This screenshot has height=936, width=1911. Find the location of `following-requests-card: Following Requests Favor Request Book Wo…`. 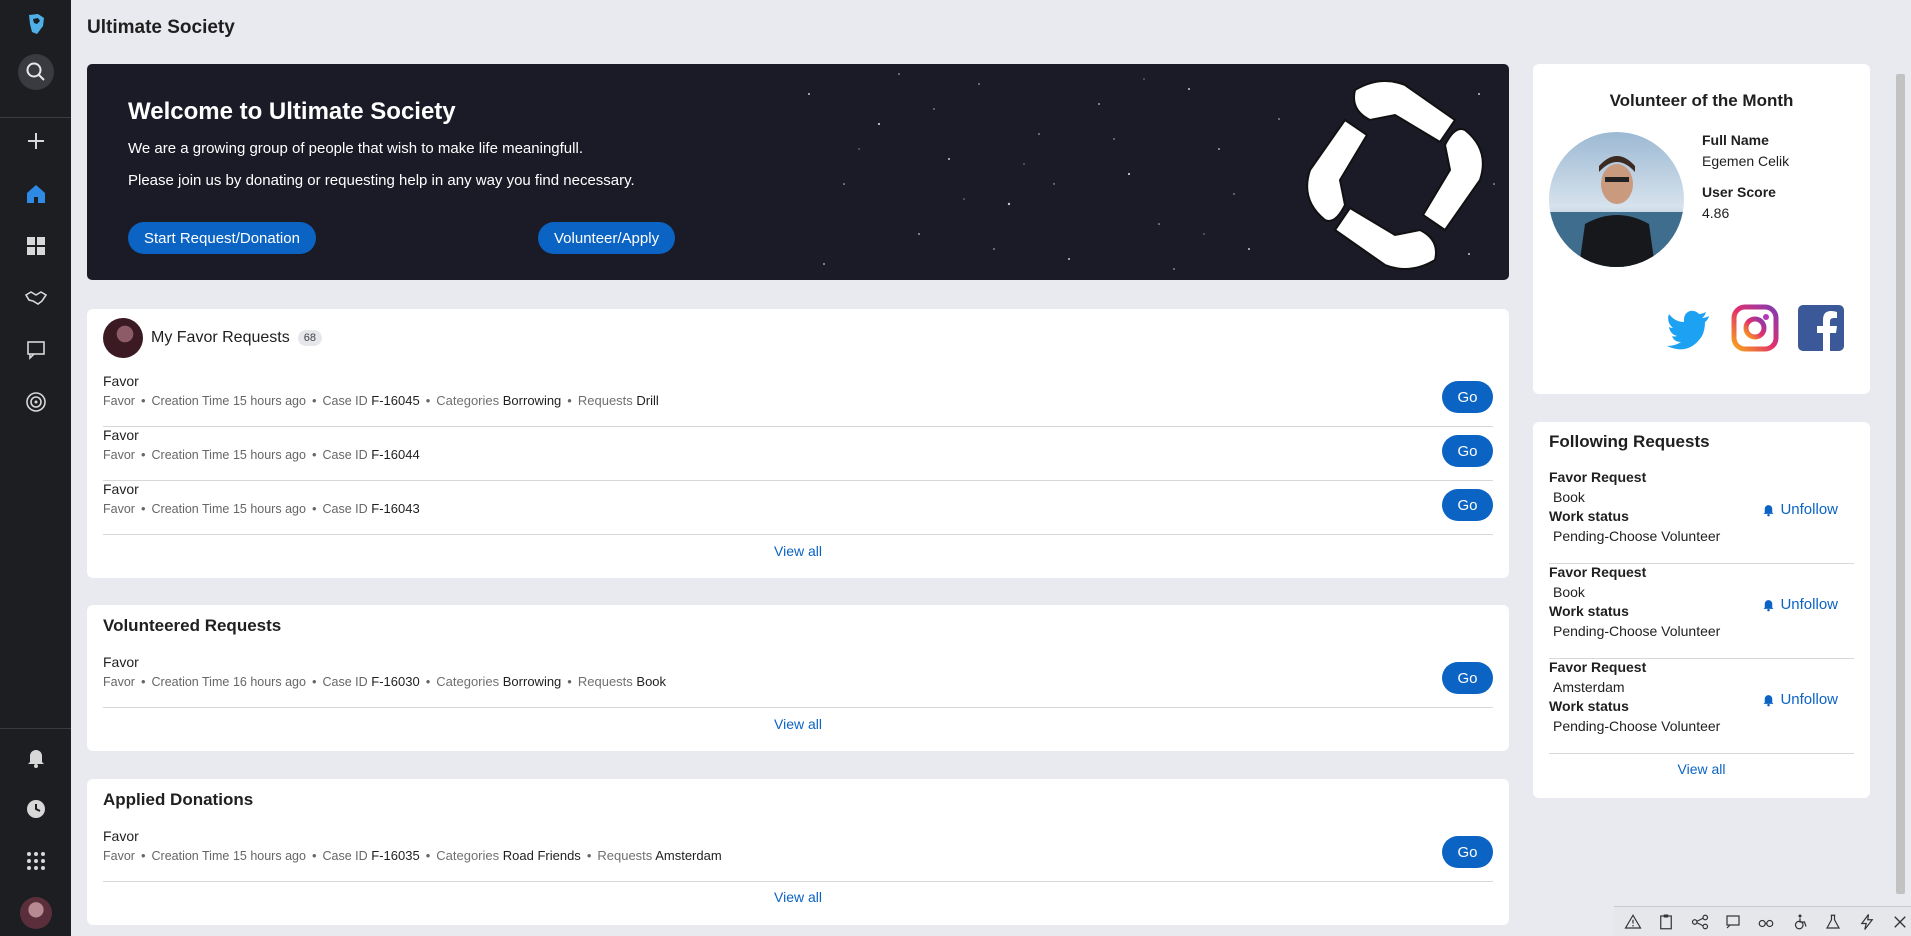

following-requests-card: Following Requests Favor Request Book Wo… is located at coordinates (1701, 610).